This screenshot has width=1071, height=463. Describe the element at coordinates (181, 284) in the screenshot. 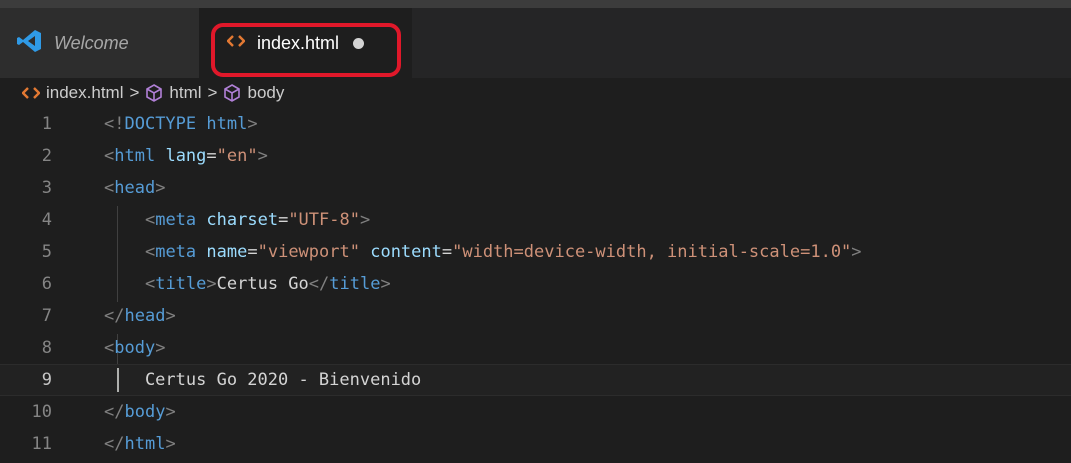

I see `code-token: title` at that location.